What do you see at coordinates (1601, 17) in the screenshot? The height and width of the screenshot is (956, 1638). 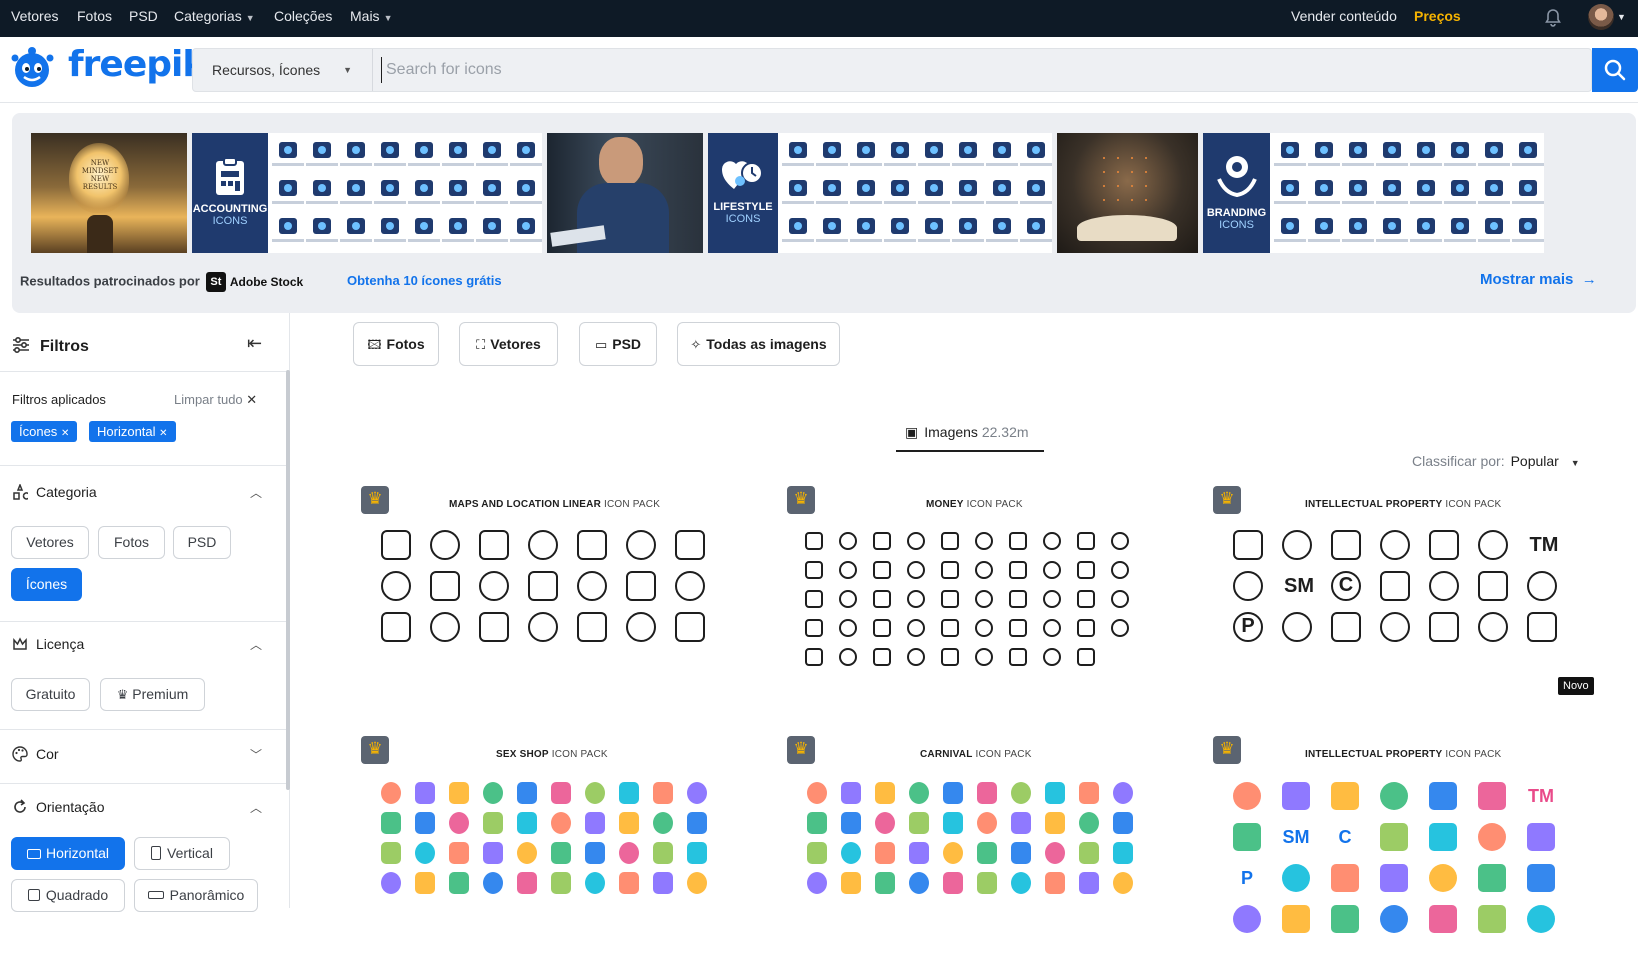 I see `user-avatar` at bounding box center [1601, 17].